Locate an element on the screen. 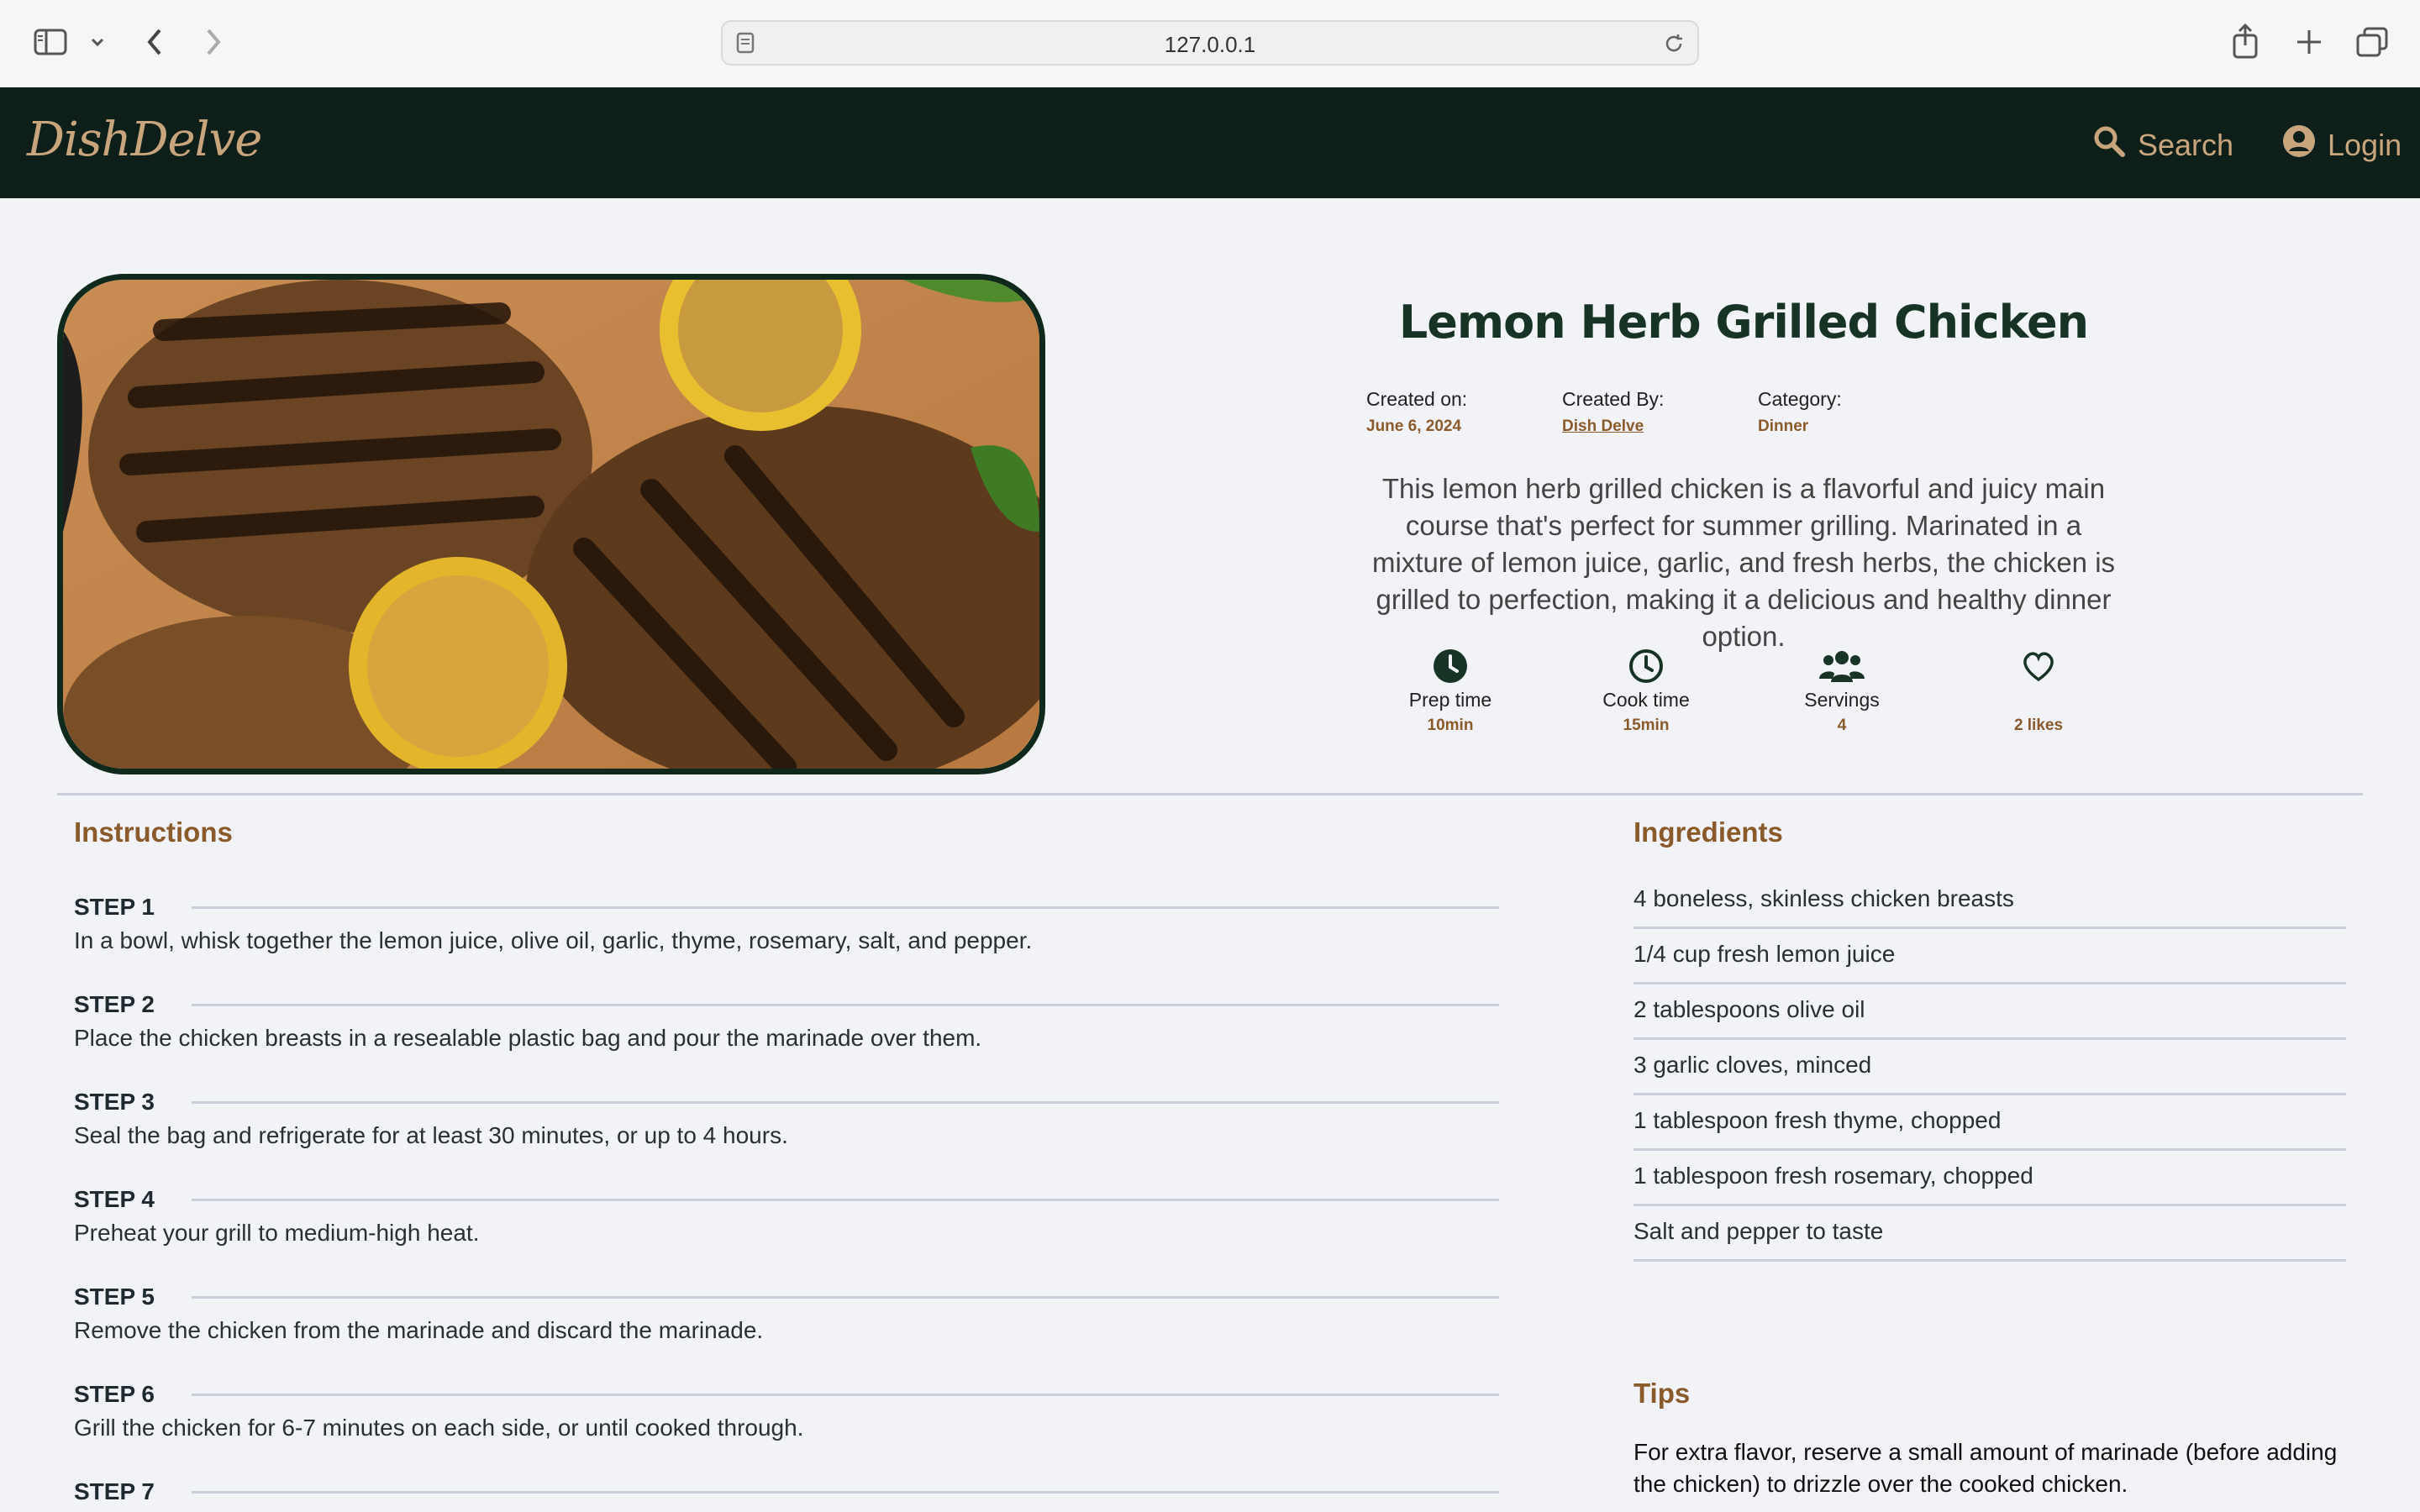 Image resolution: width=2420 pixels, height=1512 pixels. step-item: STEP 7 is located at coordinates (786, 1491).